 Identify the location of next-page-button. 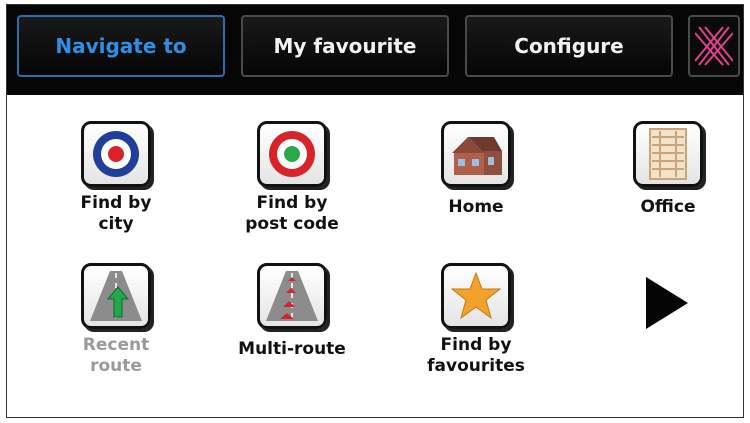
(666, 305).